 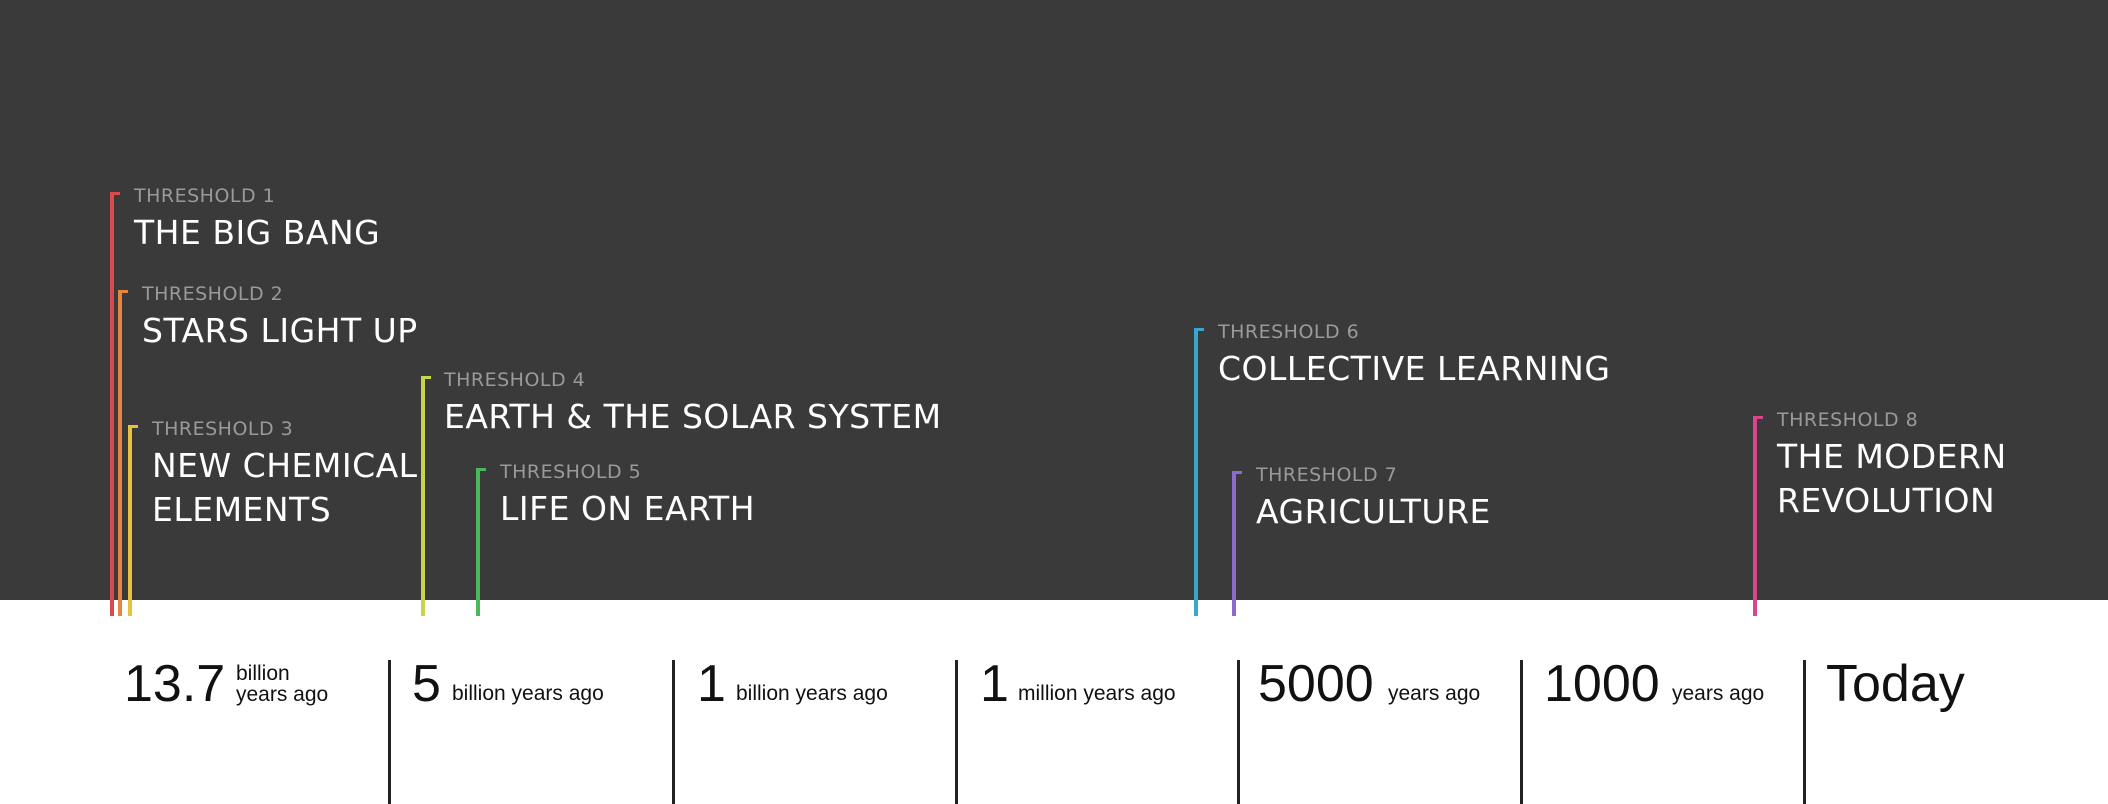 What do you see at coordinates (711, 684) in the screenshot?
I see `time-scale-label-3-value: 1` at bounding box center [711, 684].